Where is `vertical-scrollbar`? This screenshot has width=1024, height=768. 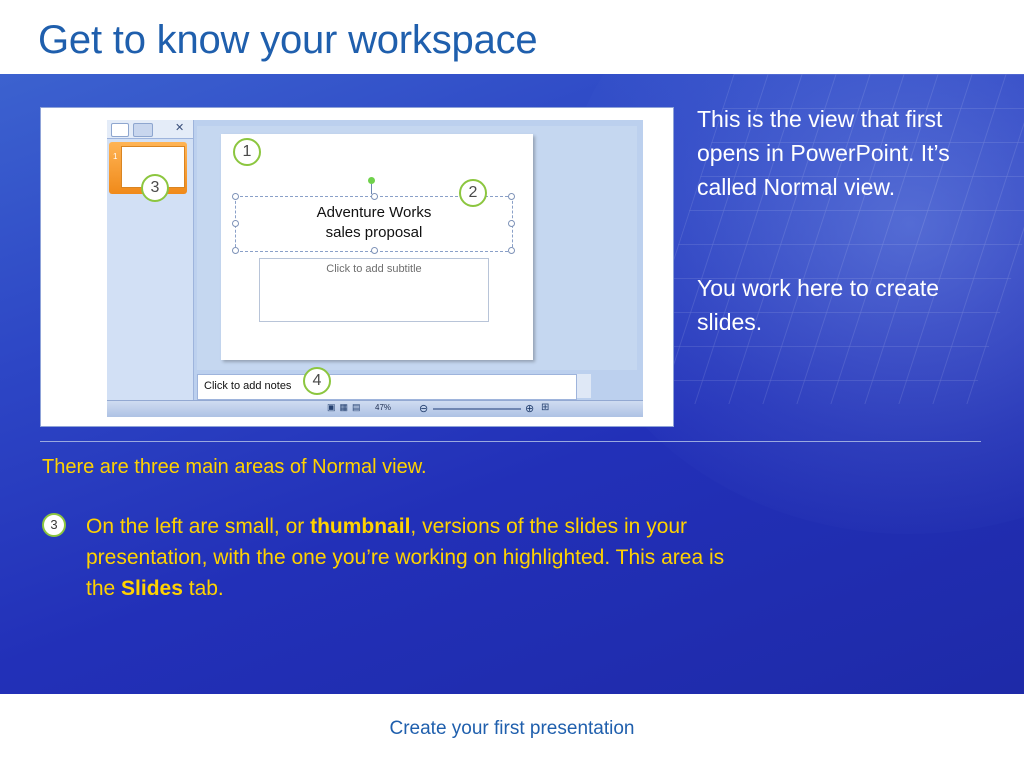 vertical-scrollbar is located at coordinates (584, 386).